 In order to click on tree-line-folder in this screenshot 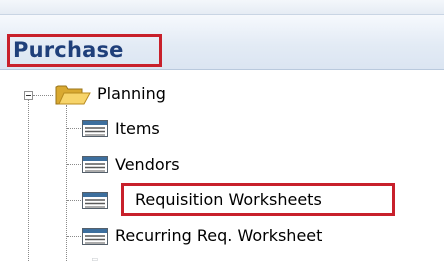, I will do `click(43, 95)`.